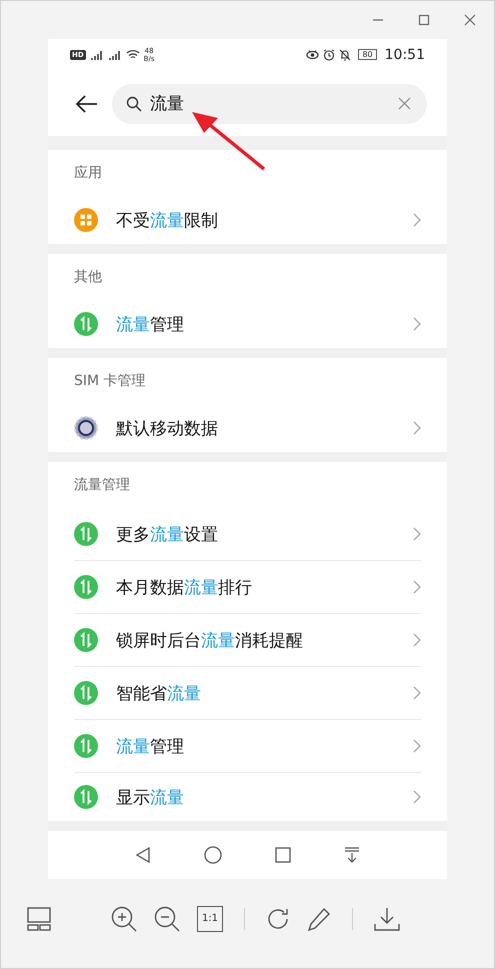 The height and width of the screenshot is (969, 495). What do you see at coordinates (319, 918) in the screenshot?
I see `pencil-icon` at bounding box center [319, 918].